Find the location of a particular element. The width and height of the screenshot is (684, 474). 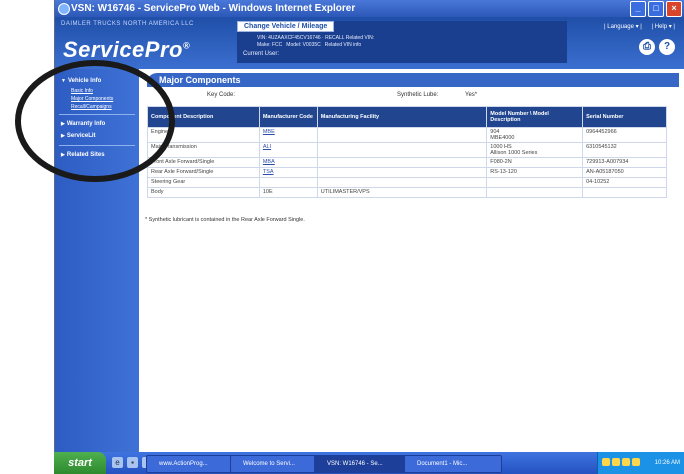

cell-model: 904 MBE4000 is located at coordinates (535, 135).